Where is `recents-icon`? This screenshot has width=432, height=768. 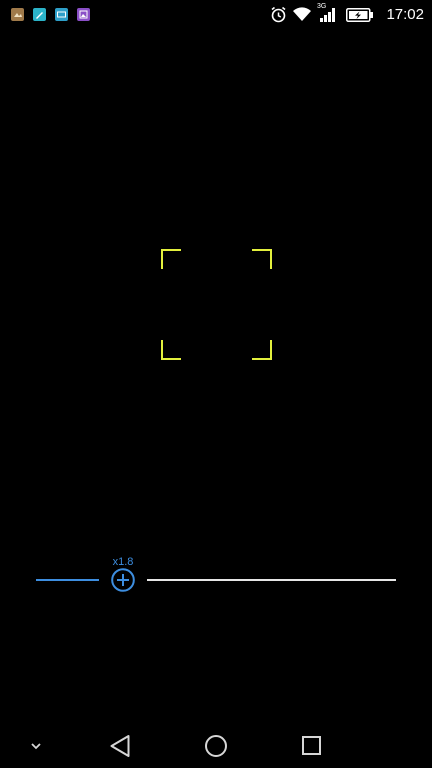
recents-icon is located at coordinates (311, 745).